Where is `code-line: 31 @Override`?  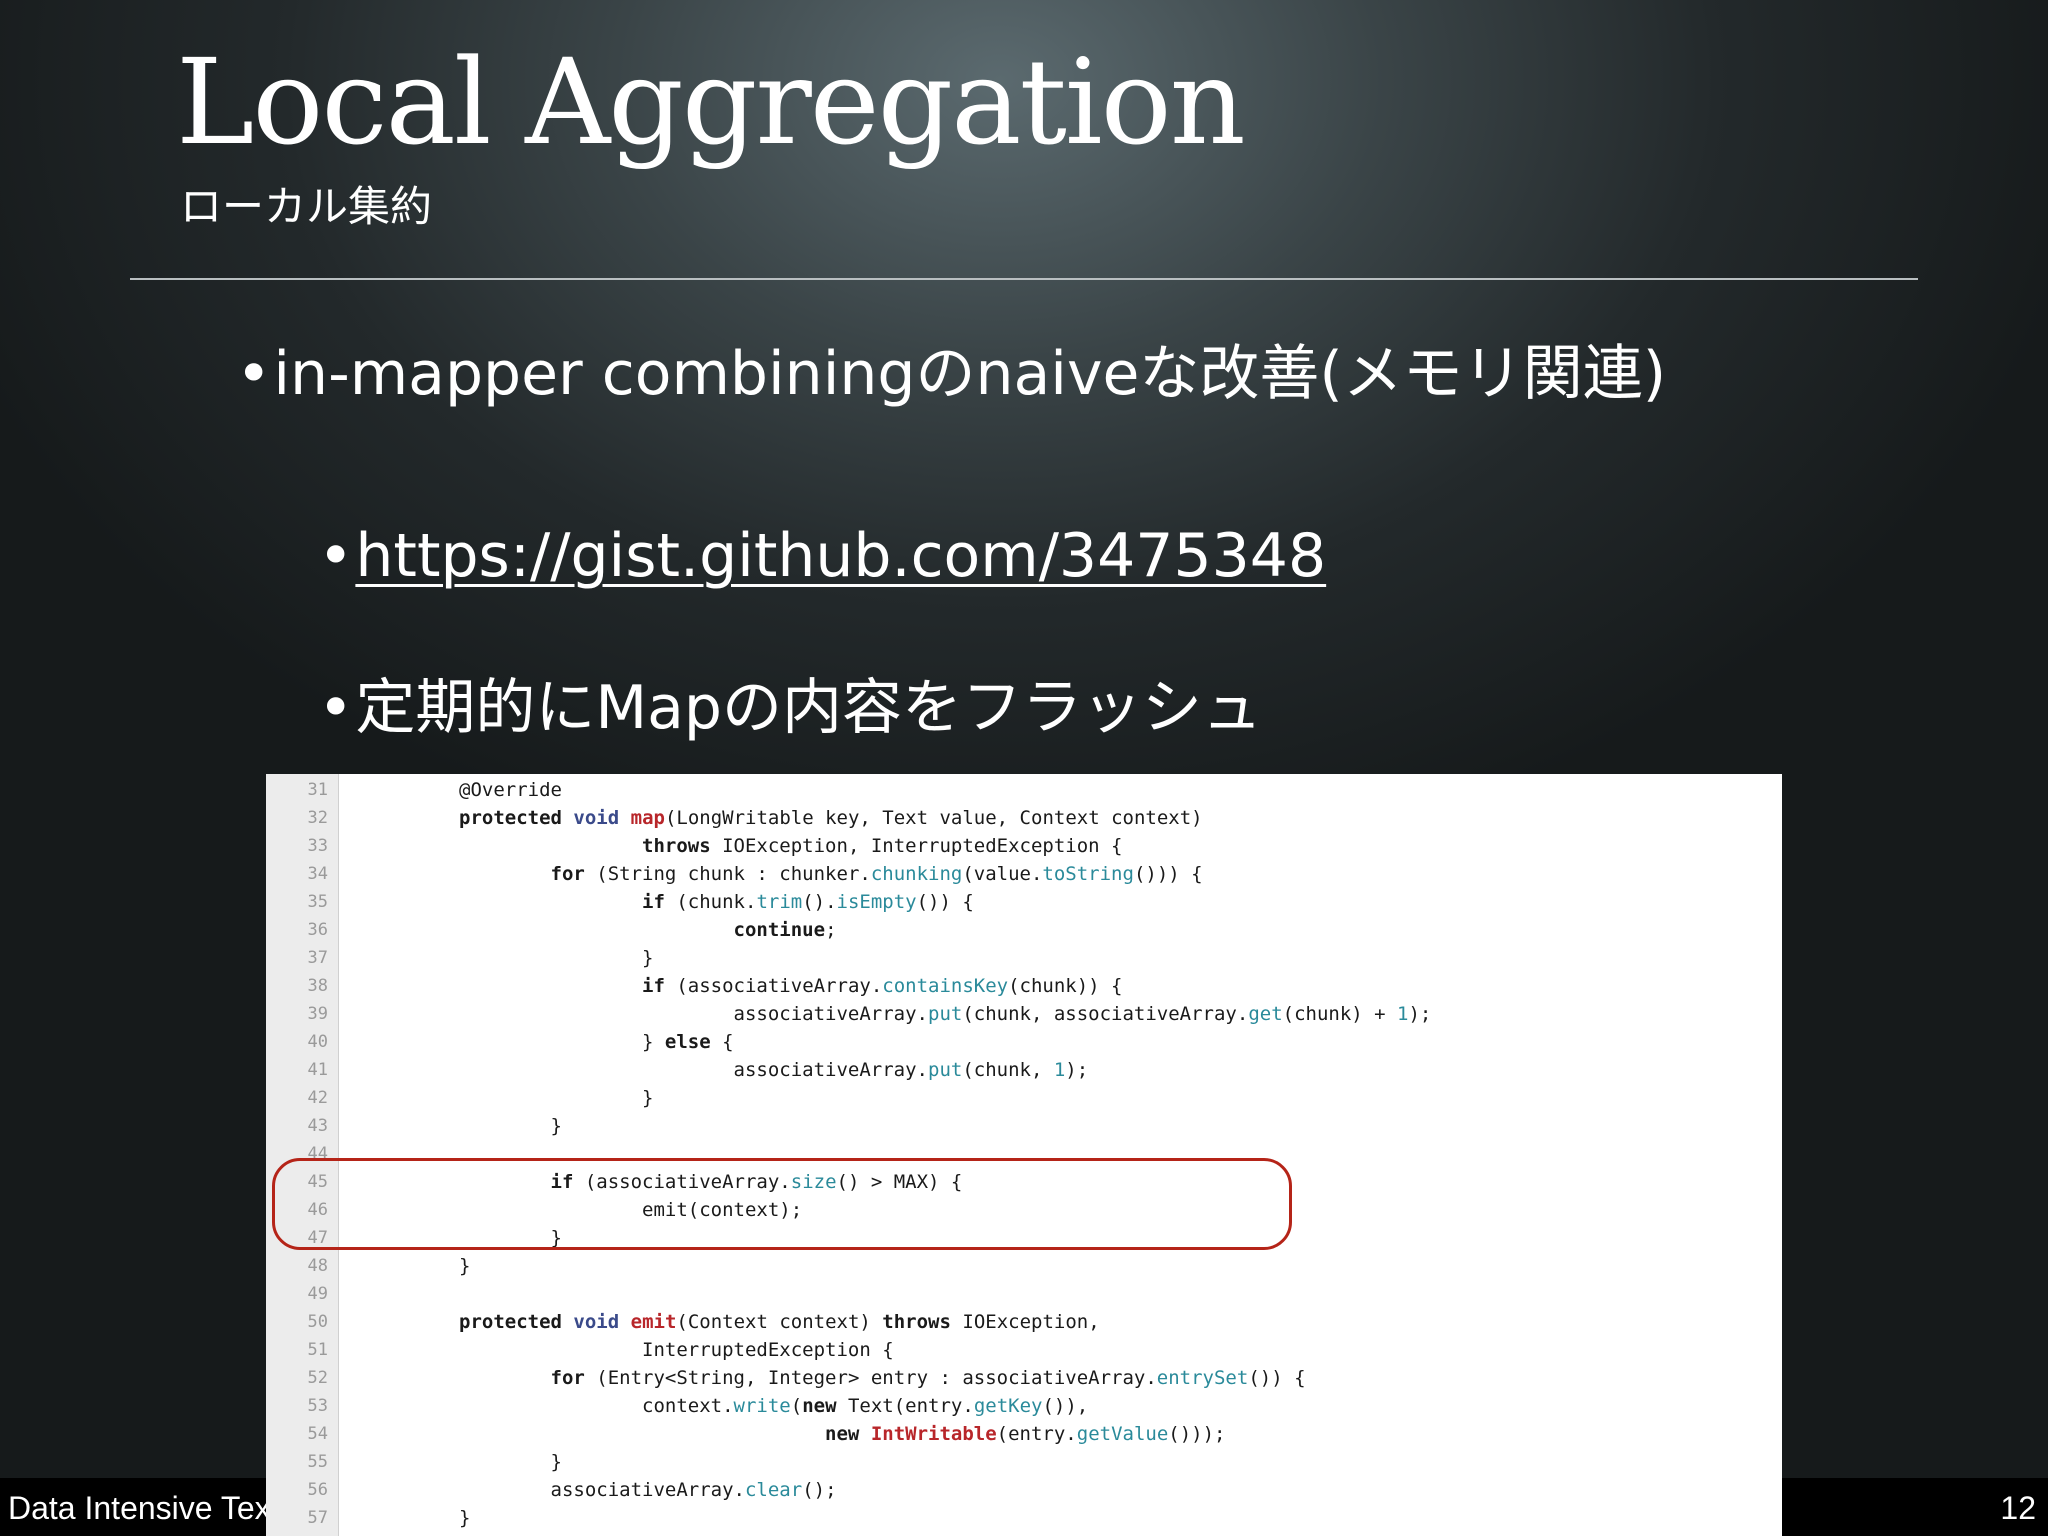 code-line: 31 @Override is located at coordinates (1024, 790).